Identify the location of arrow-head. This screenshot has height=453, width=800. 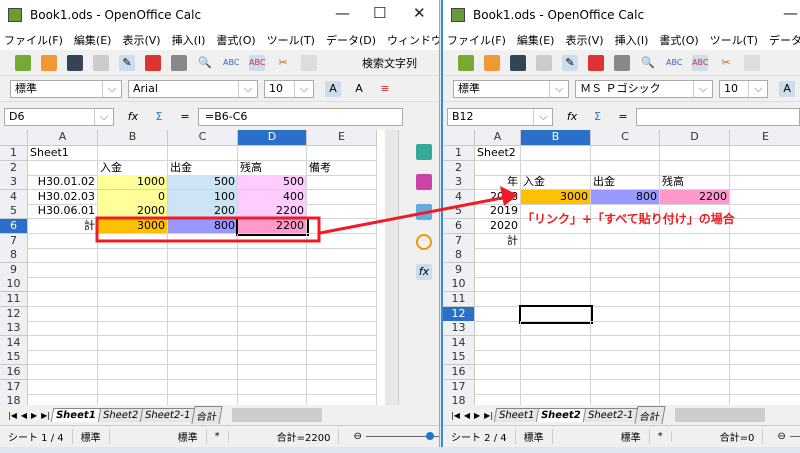
(509, 196).